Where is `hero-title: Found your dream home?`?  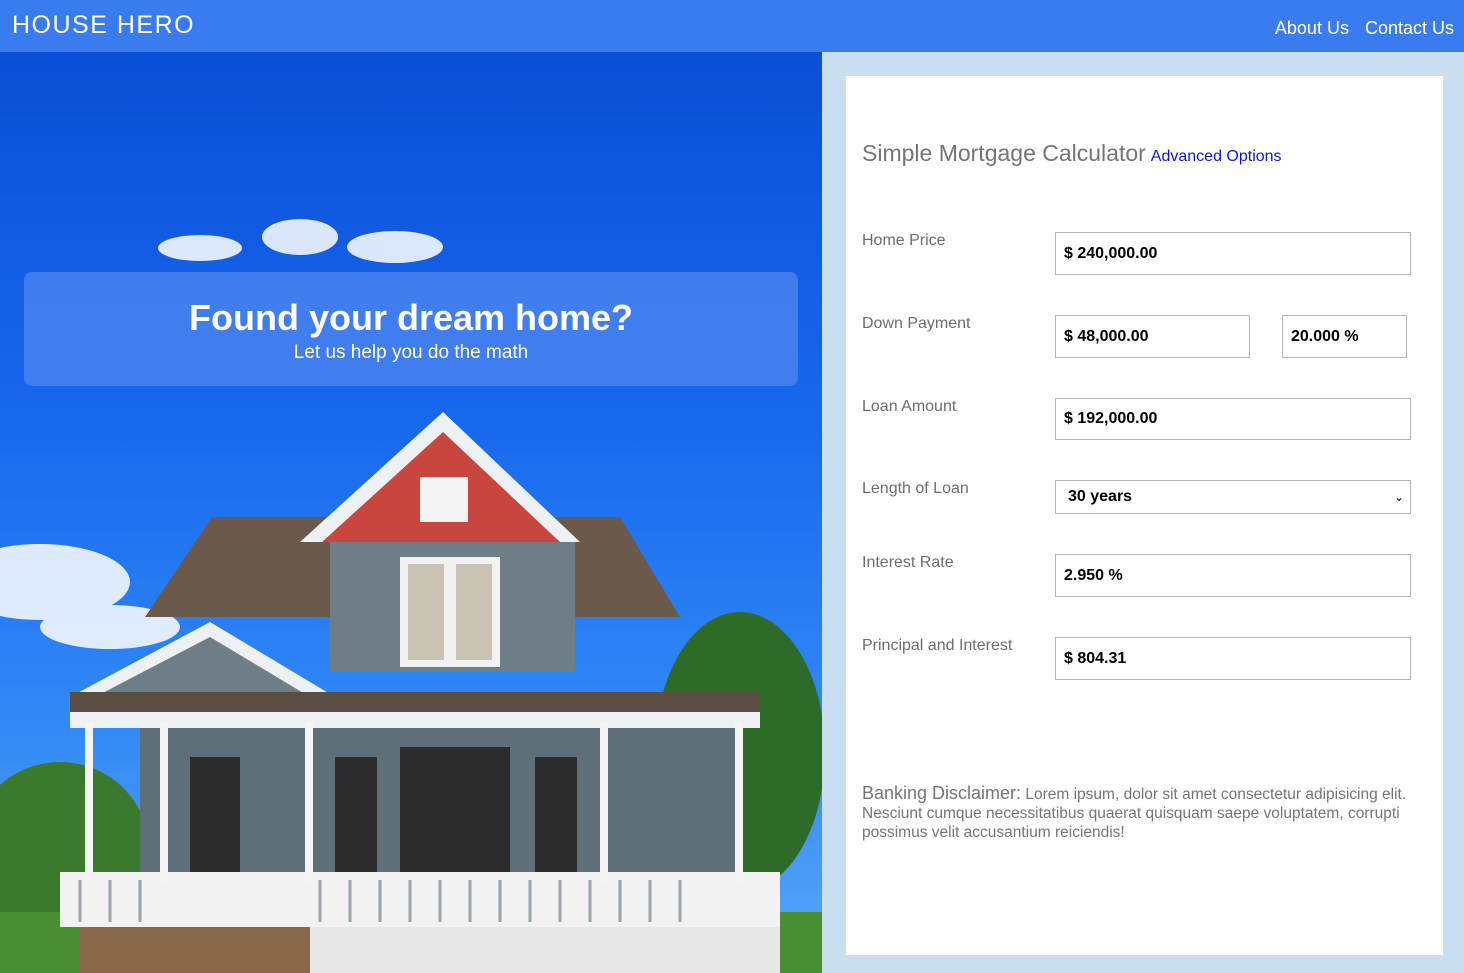 hero-title: Found your dream home? is located at coordinates (411, 317).